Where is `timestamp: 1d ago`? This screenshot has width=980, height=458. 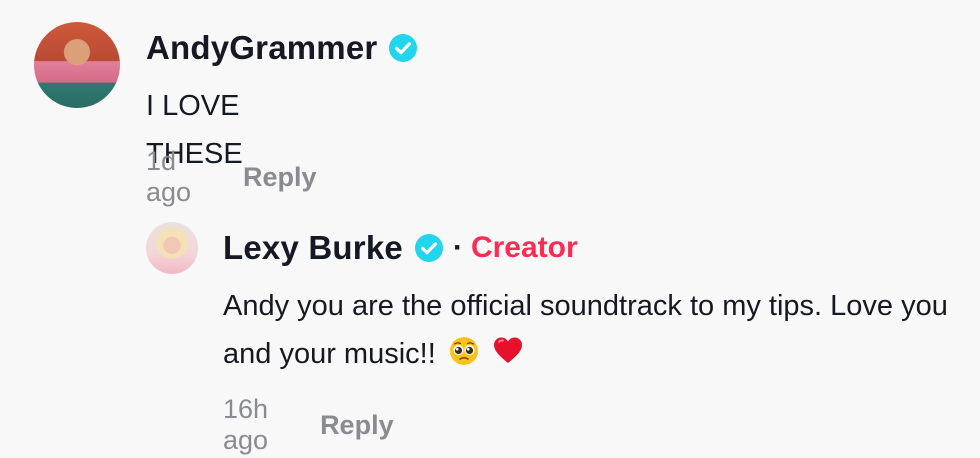
timestamp: 1d ago is located at coordinates (169, 176).